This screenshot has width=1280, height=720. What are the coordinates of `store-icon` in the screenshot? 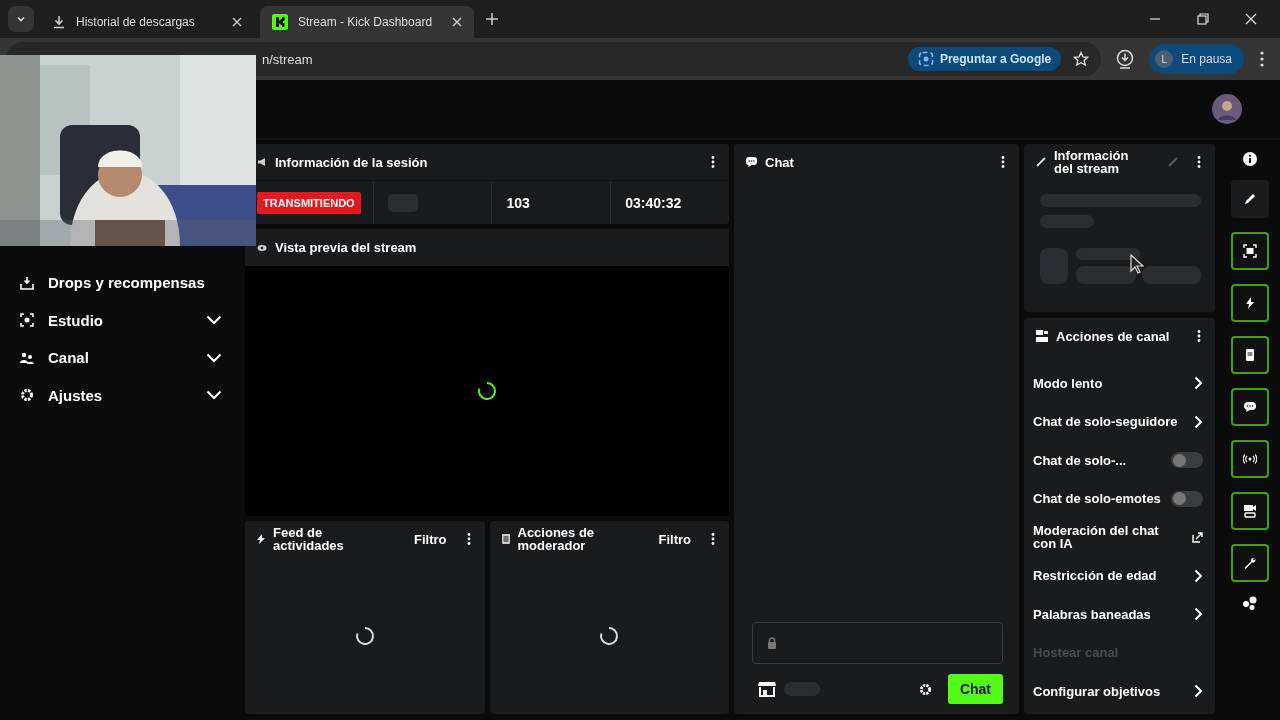 It's located at (767, 689).